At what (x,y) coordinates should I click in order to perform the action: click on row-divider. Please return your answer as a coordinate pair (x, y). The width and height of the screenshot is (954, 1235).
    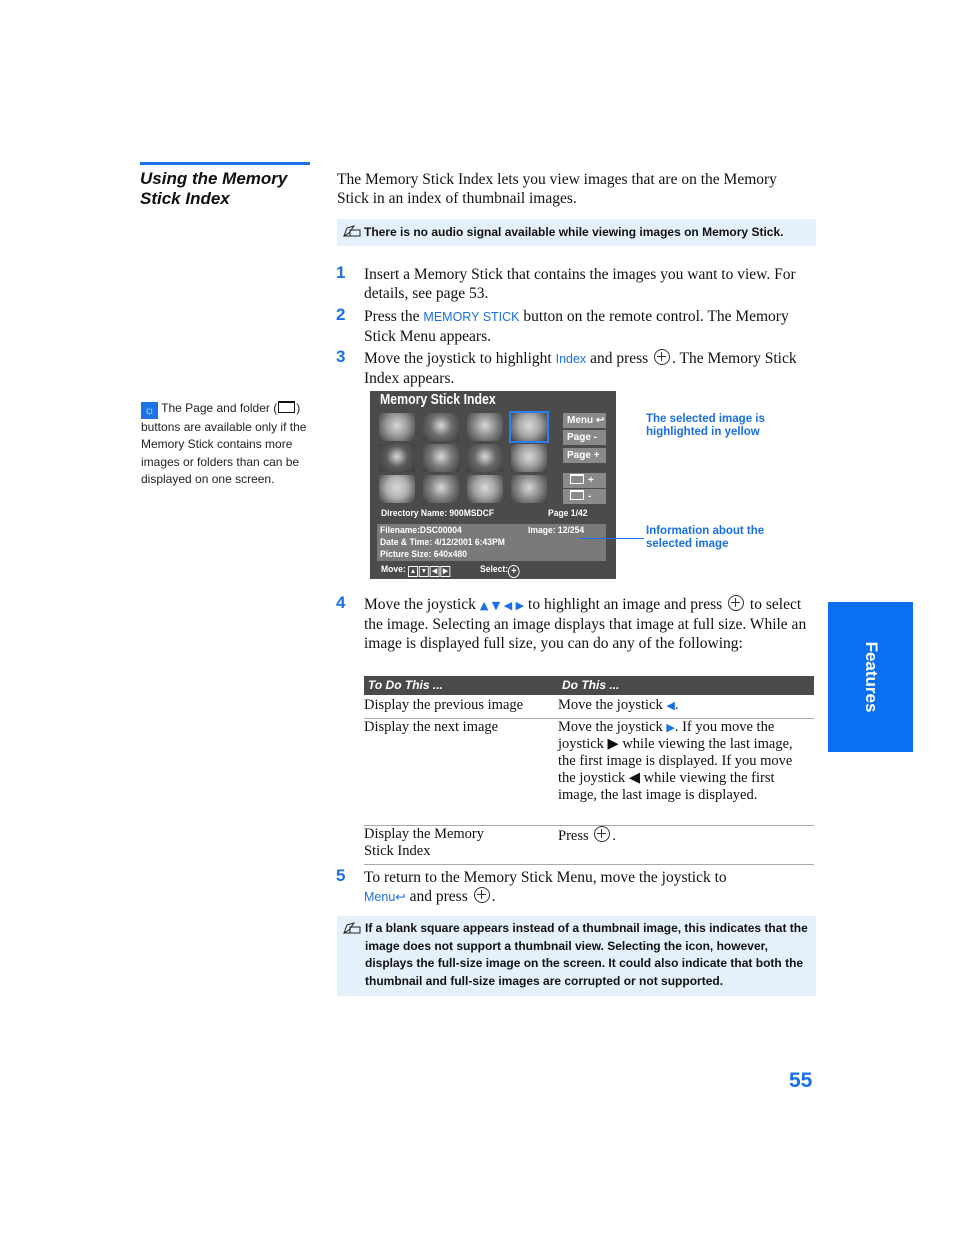
    Looking at the image, I should click on (589, 864).